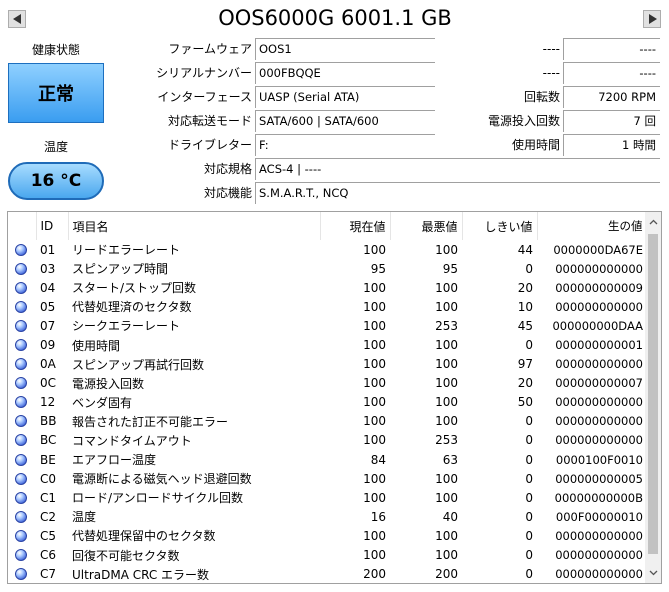 The image size is (669, 592). I want to click on attribute-id: C7, so click(48, 574).